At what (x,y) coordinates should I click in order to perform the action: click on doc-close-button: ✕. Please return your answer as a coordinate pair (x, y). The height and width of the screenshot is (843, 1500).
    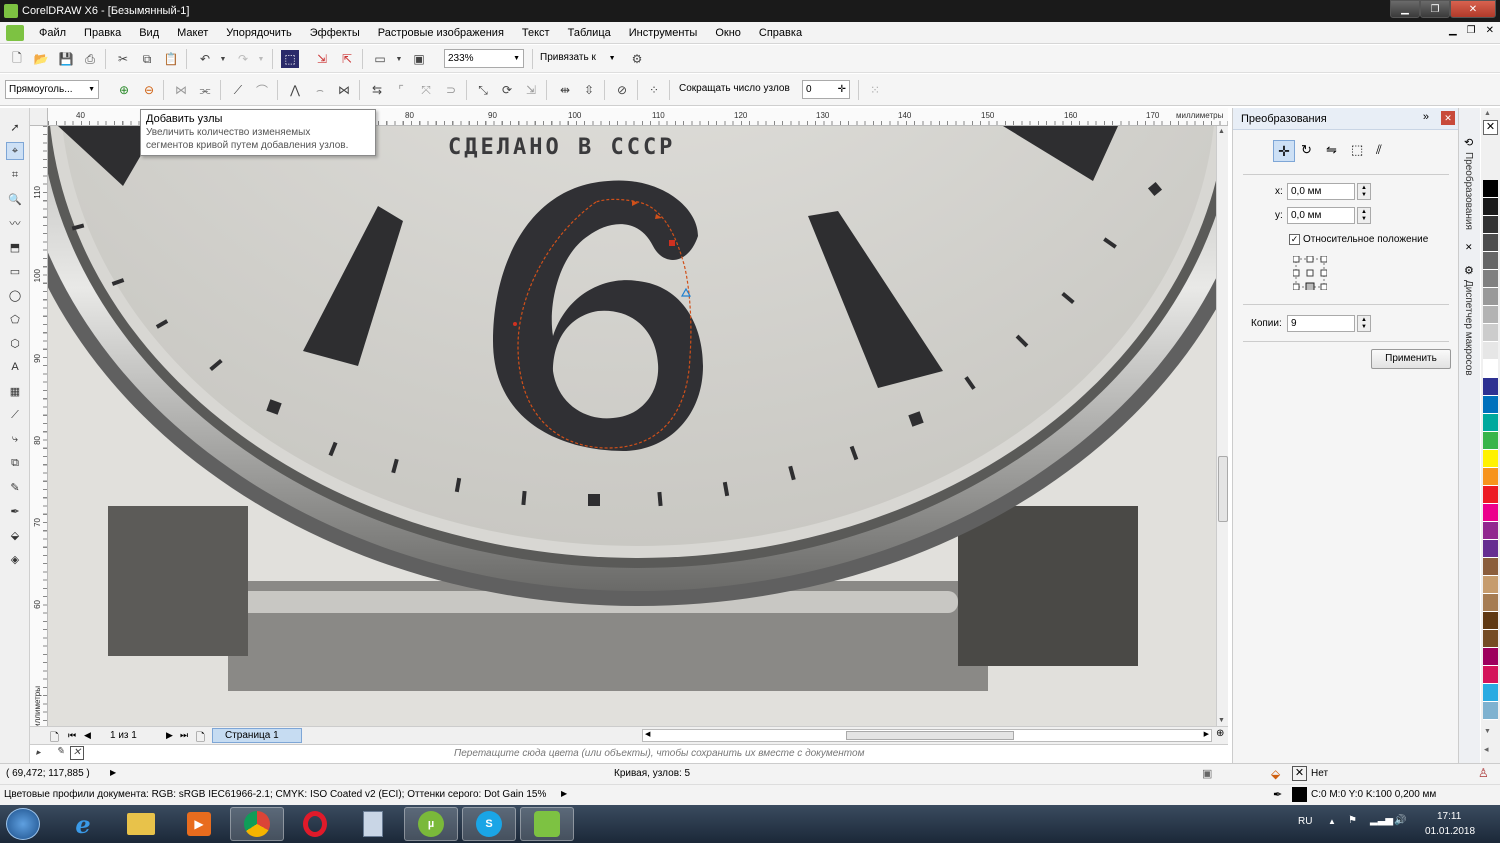
    Looking at the image, I should click on (1490, 30).